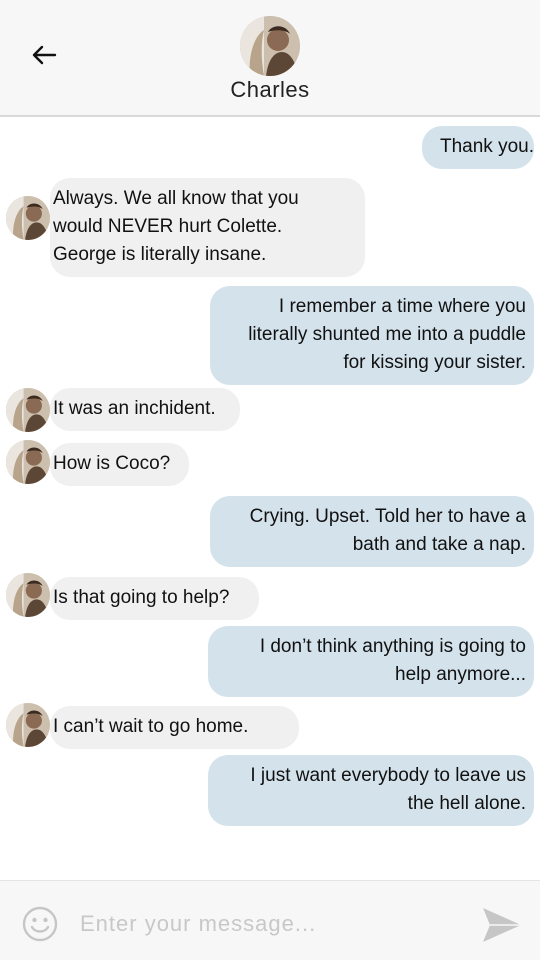  Describe the element at coordinates (466, 803) in the screenshot. I see `message-line: the hell alone.` at that location.